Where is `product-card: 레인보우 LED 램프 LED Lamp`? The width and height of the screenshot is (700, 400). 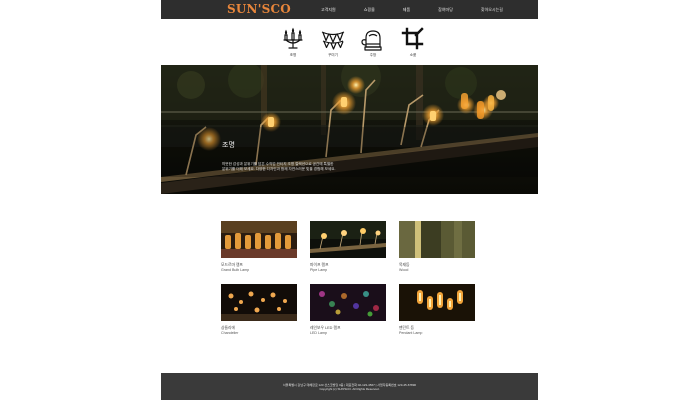 product-card: 레인보우 LED 램프 LED Lamp is located at coordinates (348, 309).